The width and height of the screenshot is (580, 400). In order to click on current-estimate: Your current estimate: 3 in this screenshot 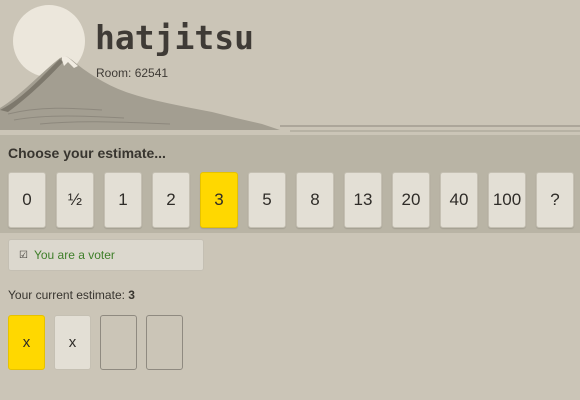, I will do `click(71, 295)`.